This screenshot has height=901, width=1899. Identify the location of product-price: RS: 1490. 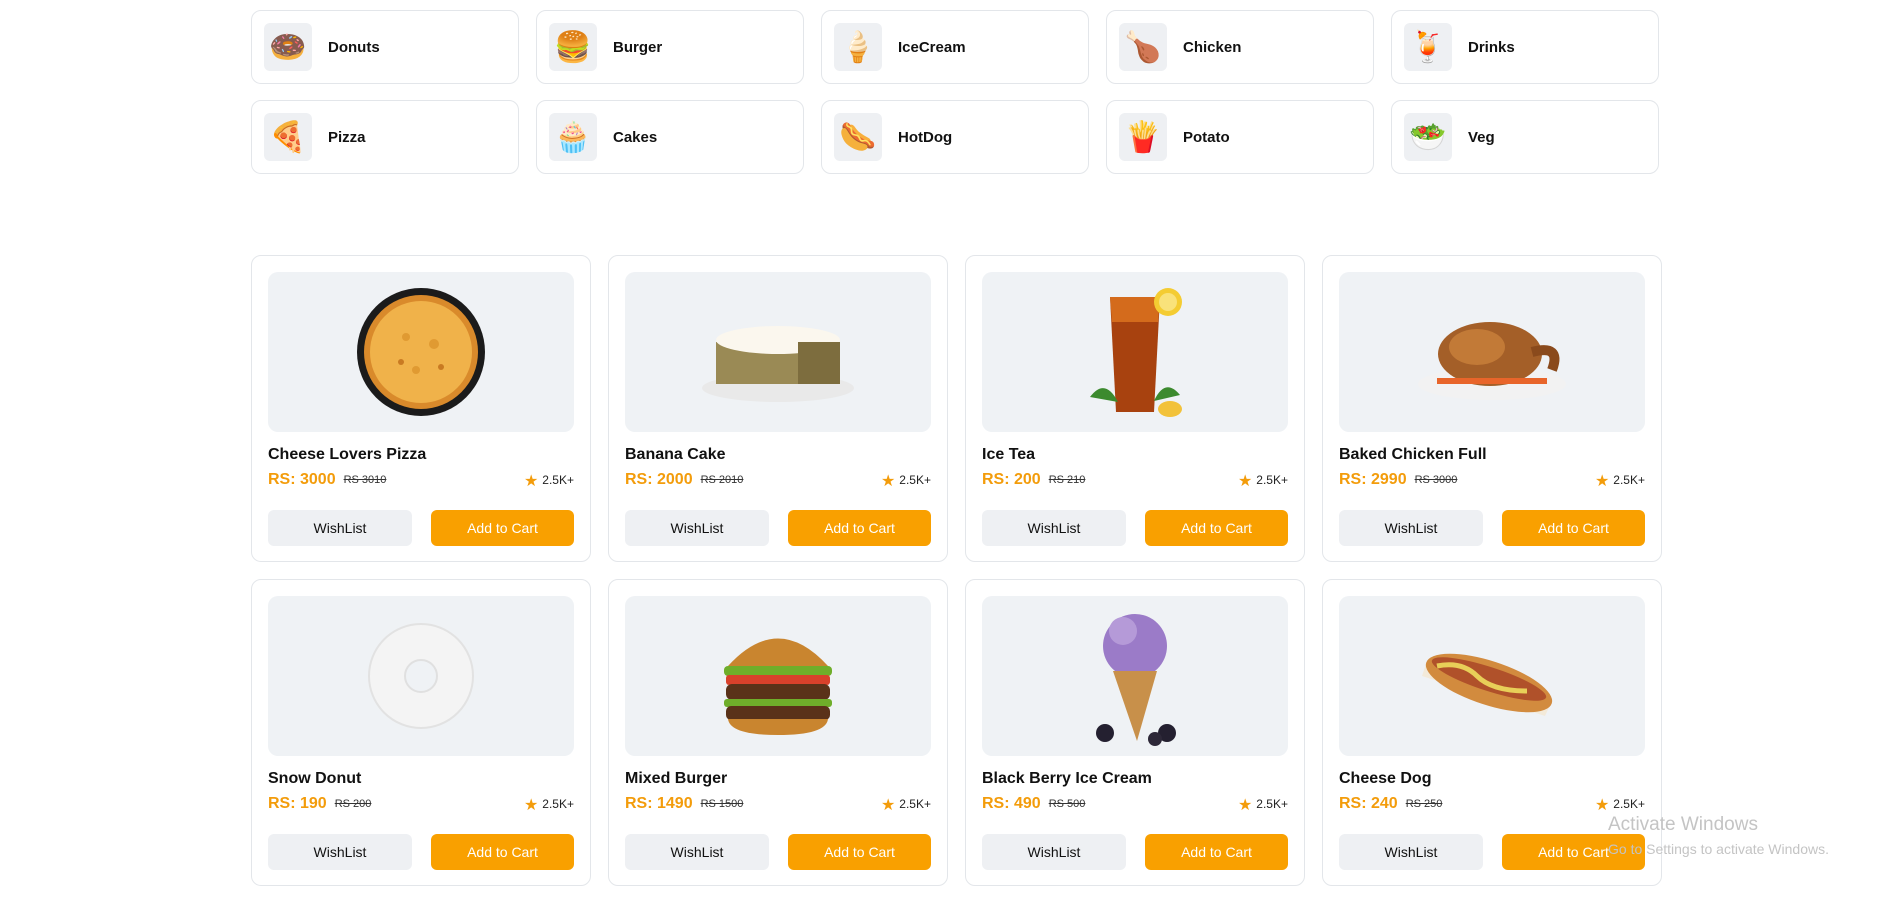
(659, 803).